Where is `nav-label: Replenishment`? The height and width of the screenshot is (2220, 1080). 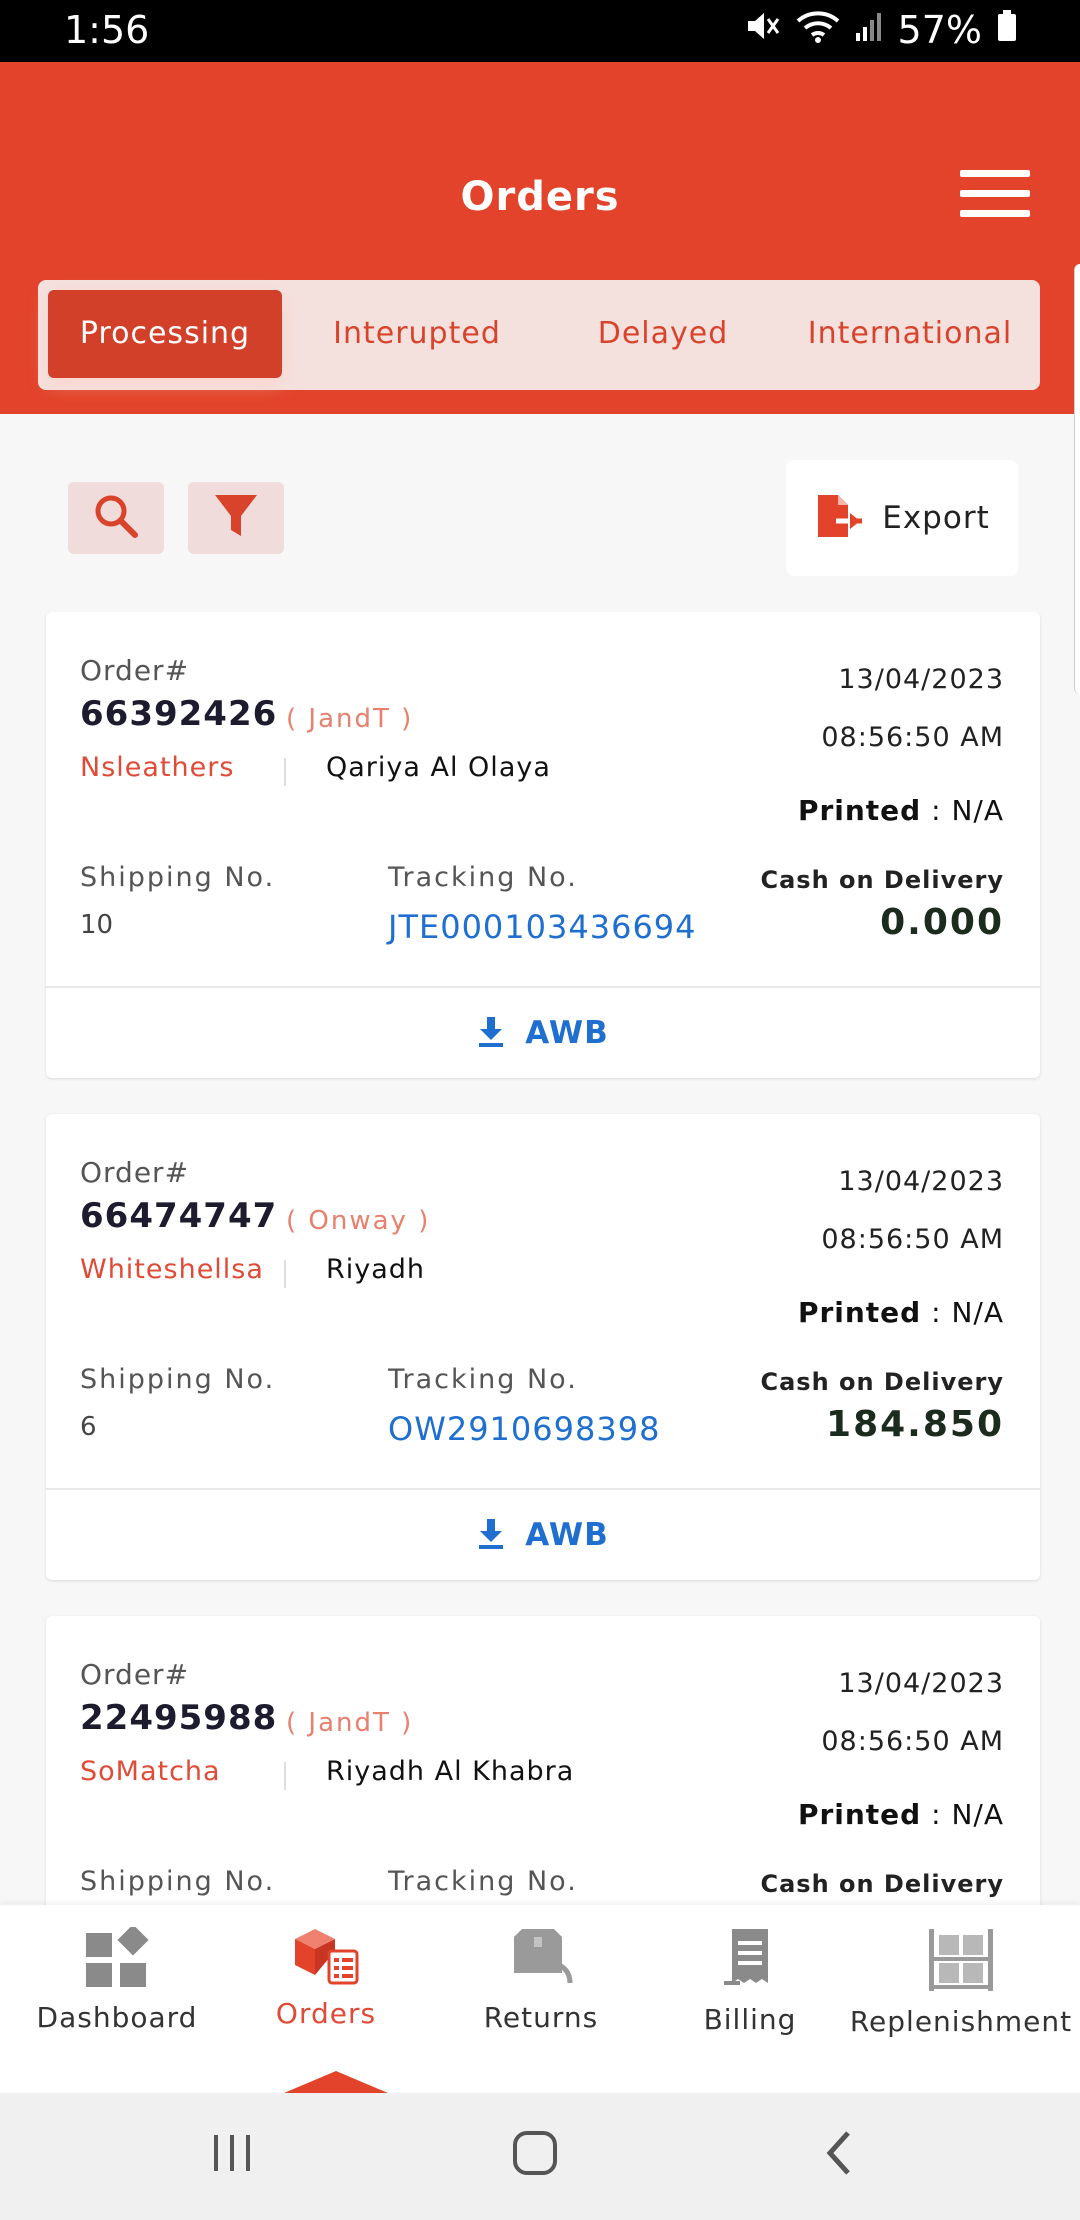 nav-label: Replenishment is located at coordinates (961, 2021).